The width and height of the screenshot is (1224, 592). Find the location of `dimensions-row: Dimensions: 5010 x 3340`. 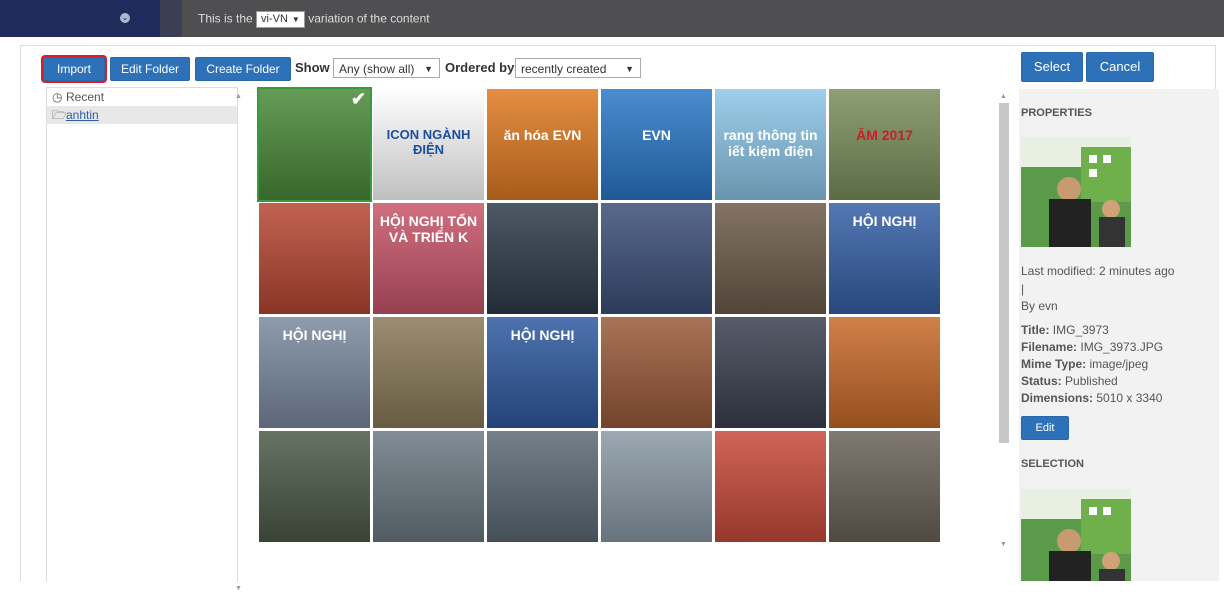

dimensions-row: Dimensions: 5010 x 3340 is located at coordinates (1106, 398).